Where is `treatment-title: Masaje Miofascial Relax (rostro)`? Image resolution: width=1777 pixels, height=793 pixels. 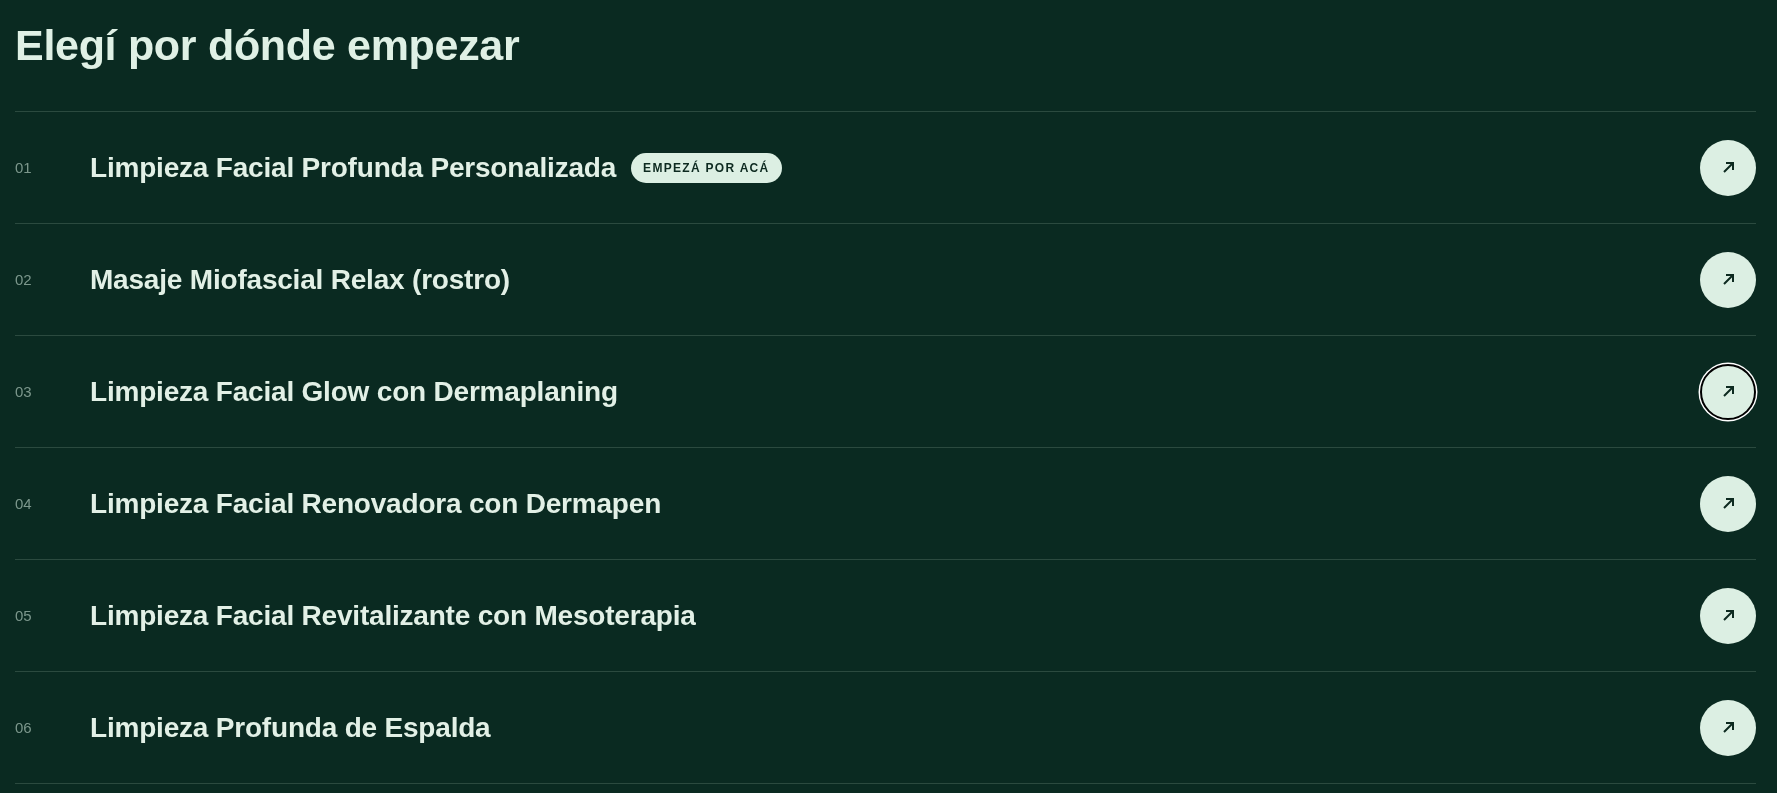 treatment-title: Masaje Miofascial Relax (rostro) is located at coordinates (300, 279).